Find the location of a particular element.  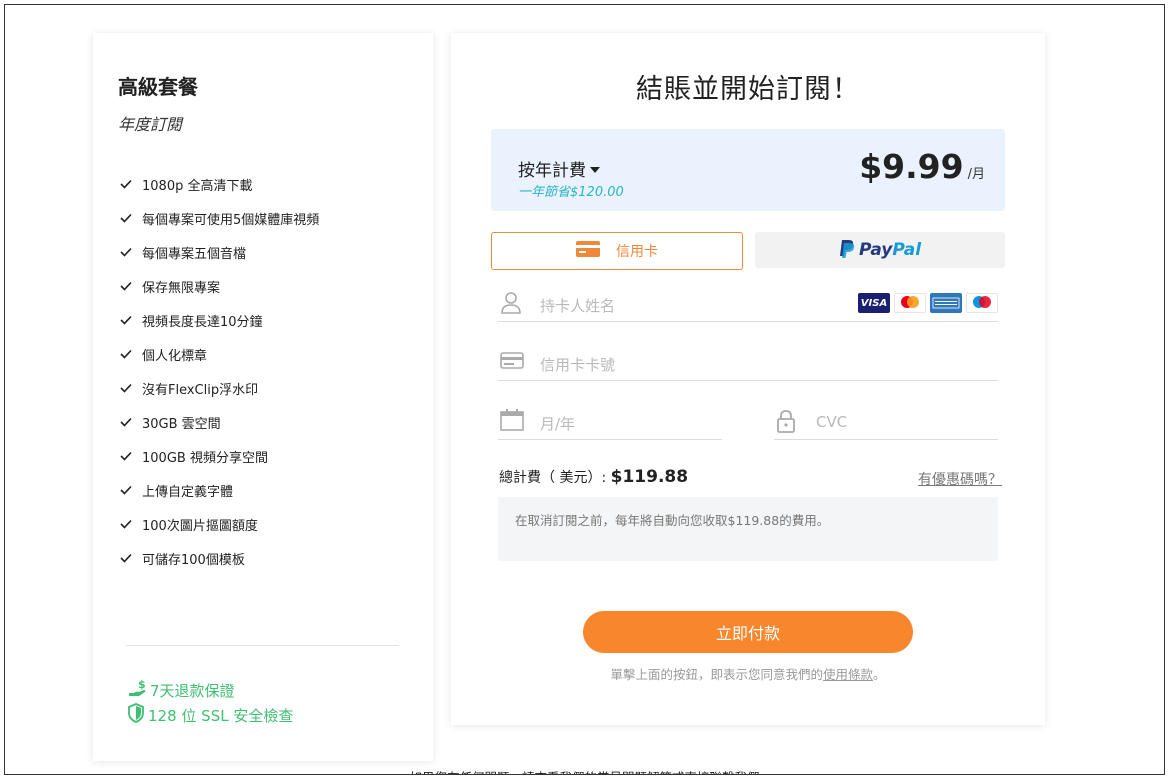

total-amount: $119.88 is located at coordinates (649, 477).